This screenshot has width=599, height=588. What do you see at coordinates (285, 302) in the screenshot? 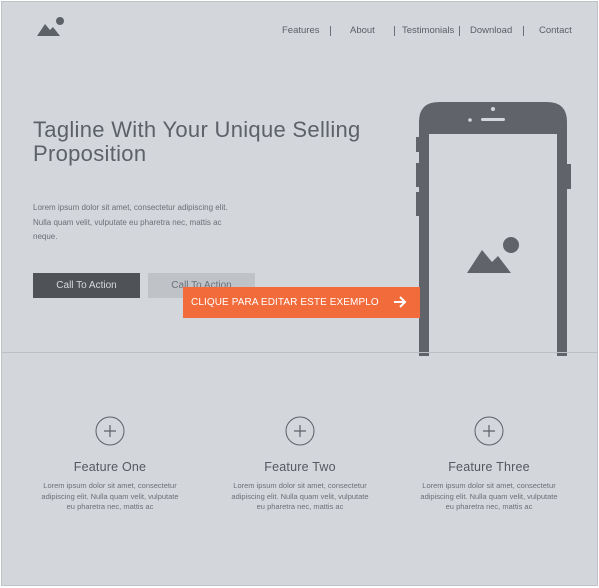
I see `edit-banner-label: CLIQUE PARA EDITAR ESTE EXEMPLO` at bounding box center [285, 302].